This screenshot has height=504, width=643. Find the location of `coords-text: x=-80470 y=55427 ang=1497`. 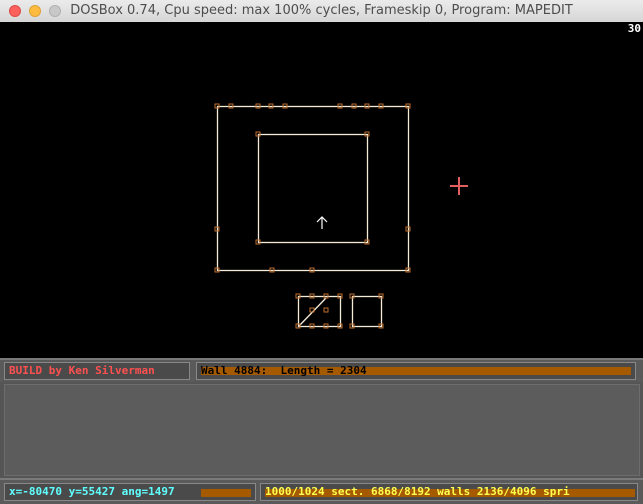

coords-text: x=-80470 y=55427 ang=1497 is located at coordinates (92, 491).